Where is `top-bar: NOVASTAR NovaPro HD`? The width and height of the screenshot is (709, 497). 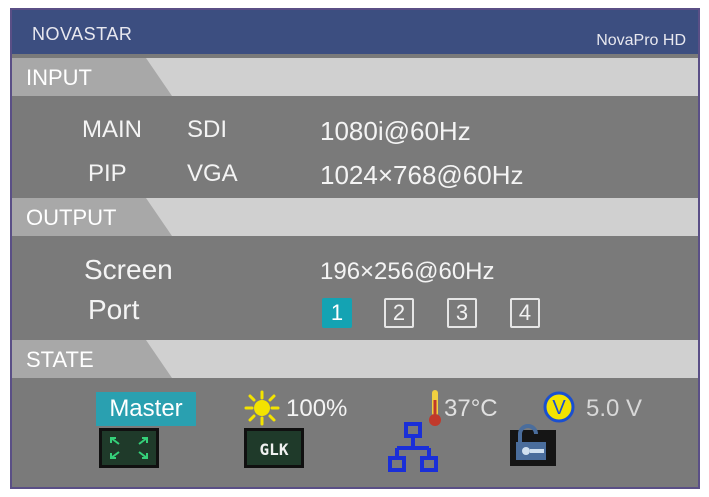 top-bar: NOVASTAR NovaPro HD is located at coordinates (355, 32).